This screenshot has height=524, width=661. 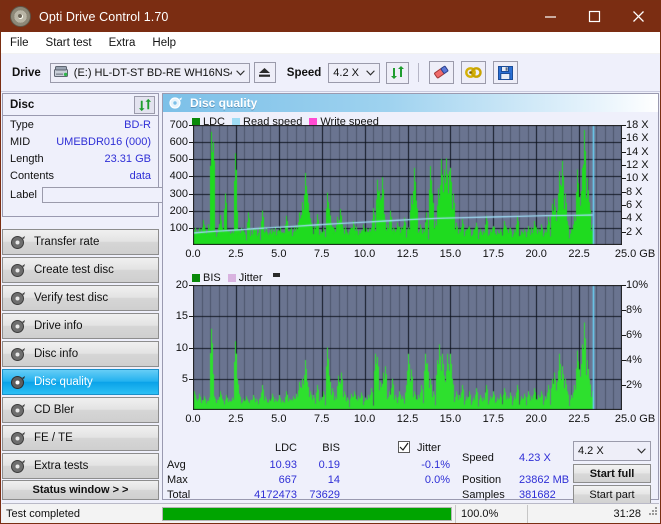 I want to click on refresh-button, so click(x=398, y=72).